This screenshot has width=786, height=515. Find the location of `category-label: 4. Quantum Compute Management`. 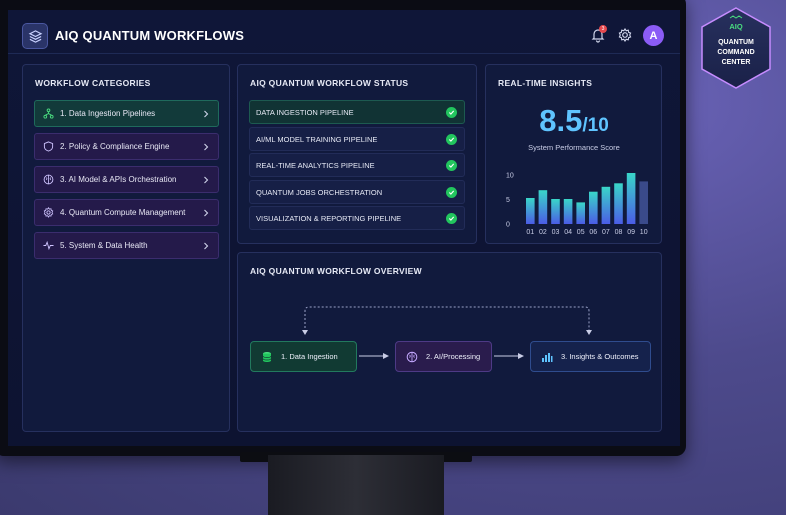

category-label: 4. Quantum Compute Management is located at coordinates (123, 212).